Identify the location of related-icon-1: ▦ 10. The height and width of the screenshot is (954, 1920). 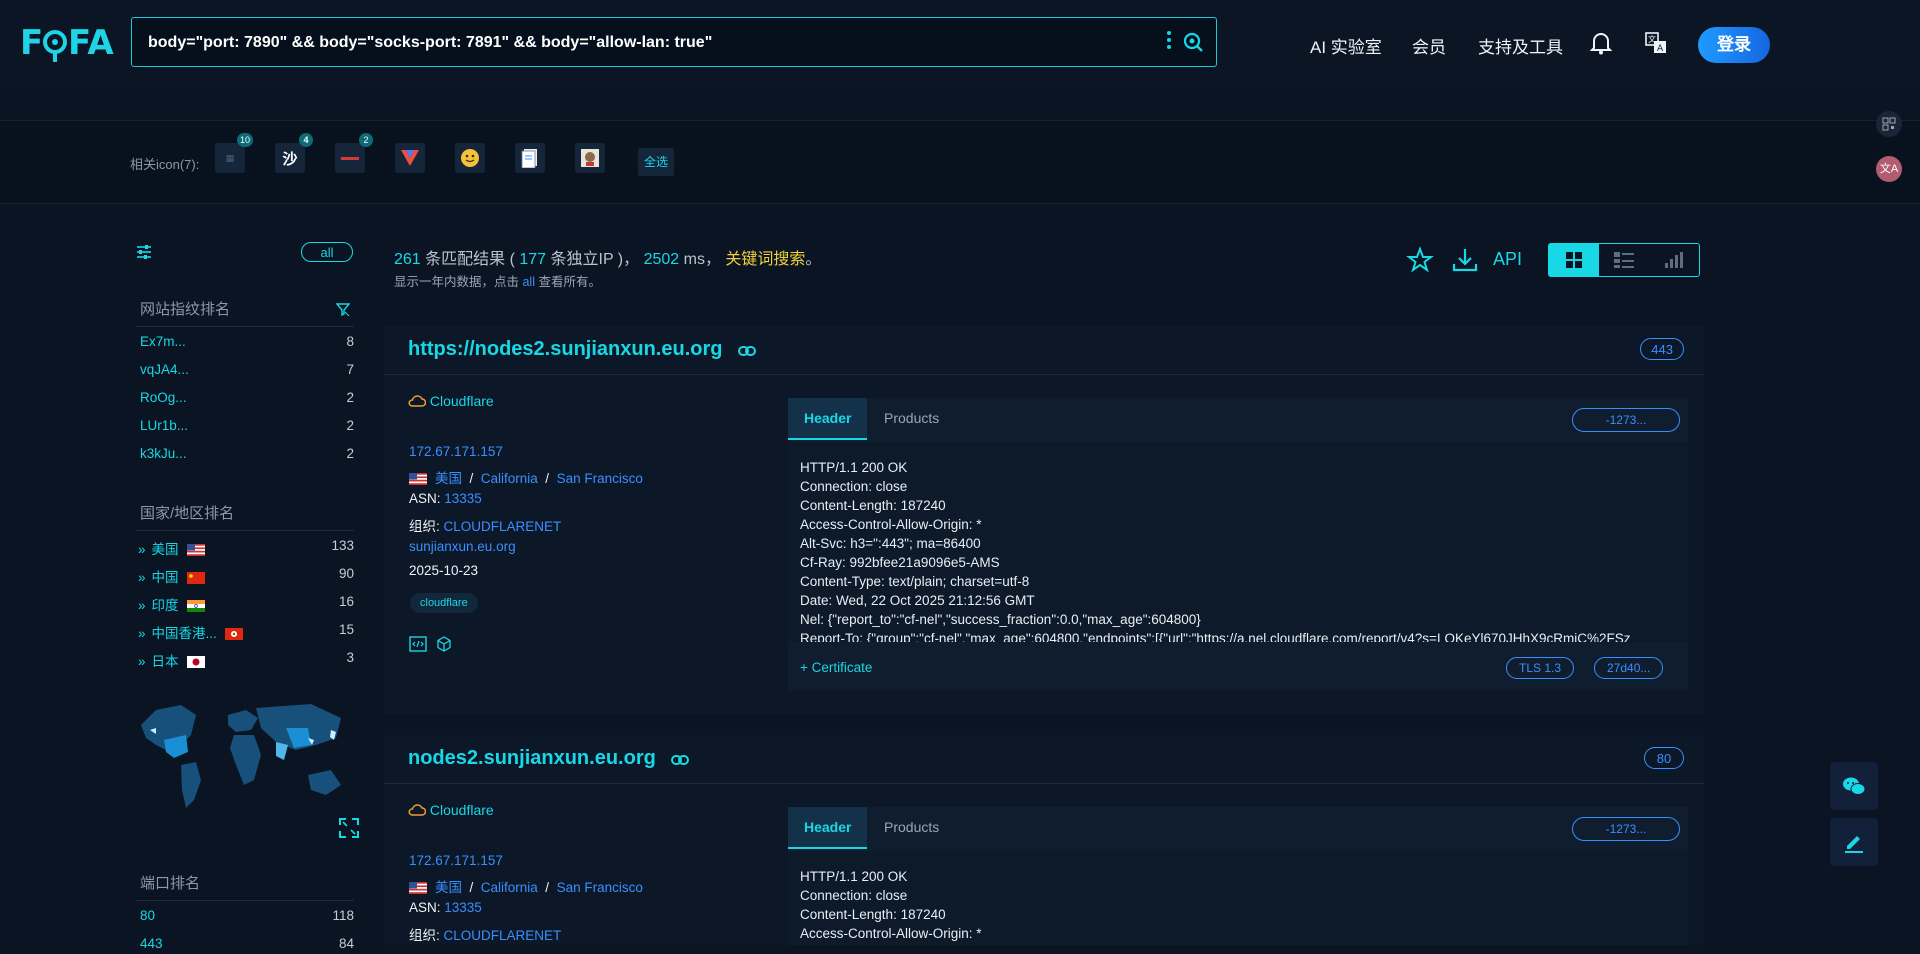
(234, 153).